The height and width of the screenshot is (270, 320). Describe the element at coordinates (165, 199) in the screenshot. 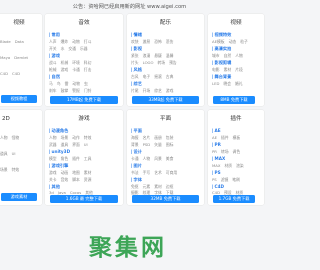

I see `download-button: 32MB 免费下载` at that location.